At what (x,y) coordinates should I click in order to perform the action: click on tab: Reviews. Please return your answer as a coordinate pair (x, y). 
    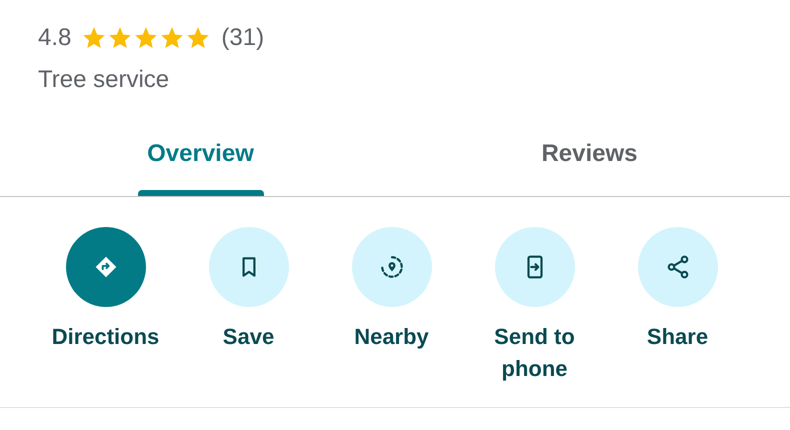
    Looking at the image, I should click on (589, 162).